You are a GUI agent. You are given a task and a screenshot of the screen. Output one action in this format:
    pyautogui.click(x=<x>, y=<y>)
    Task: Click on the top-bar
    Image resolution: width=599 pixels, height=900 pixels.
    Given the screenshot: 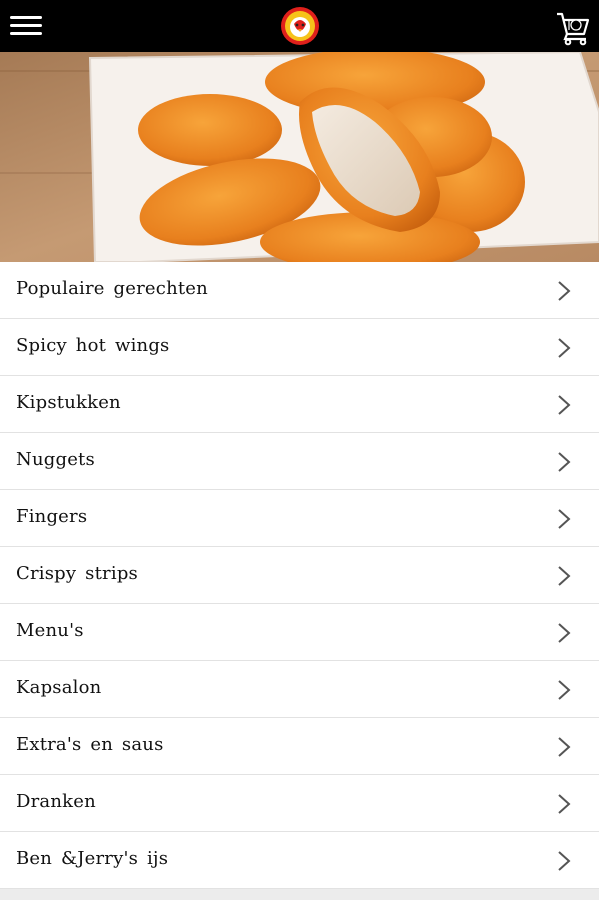 What is the action you would take?
    pyautogui.click(x=299, y=26)
    